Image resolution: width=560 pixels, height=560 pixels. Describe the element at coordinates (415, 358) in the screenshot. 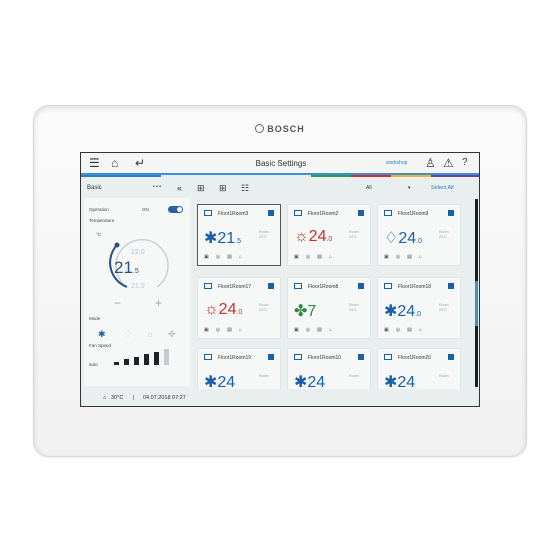

I see `room-name: Floor1Room20` at that location.